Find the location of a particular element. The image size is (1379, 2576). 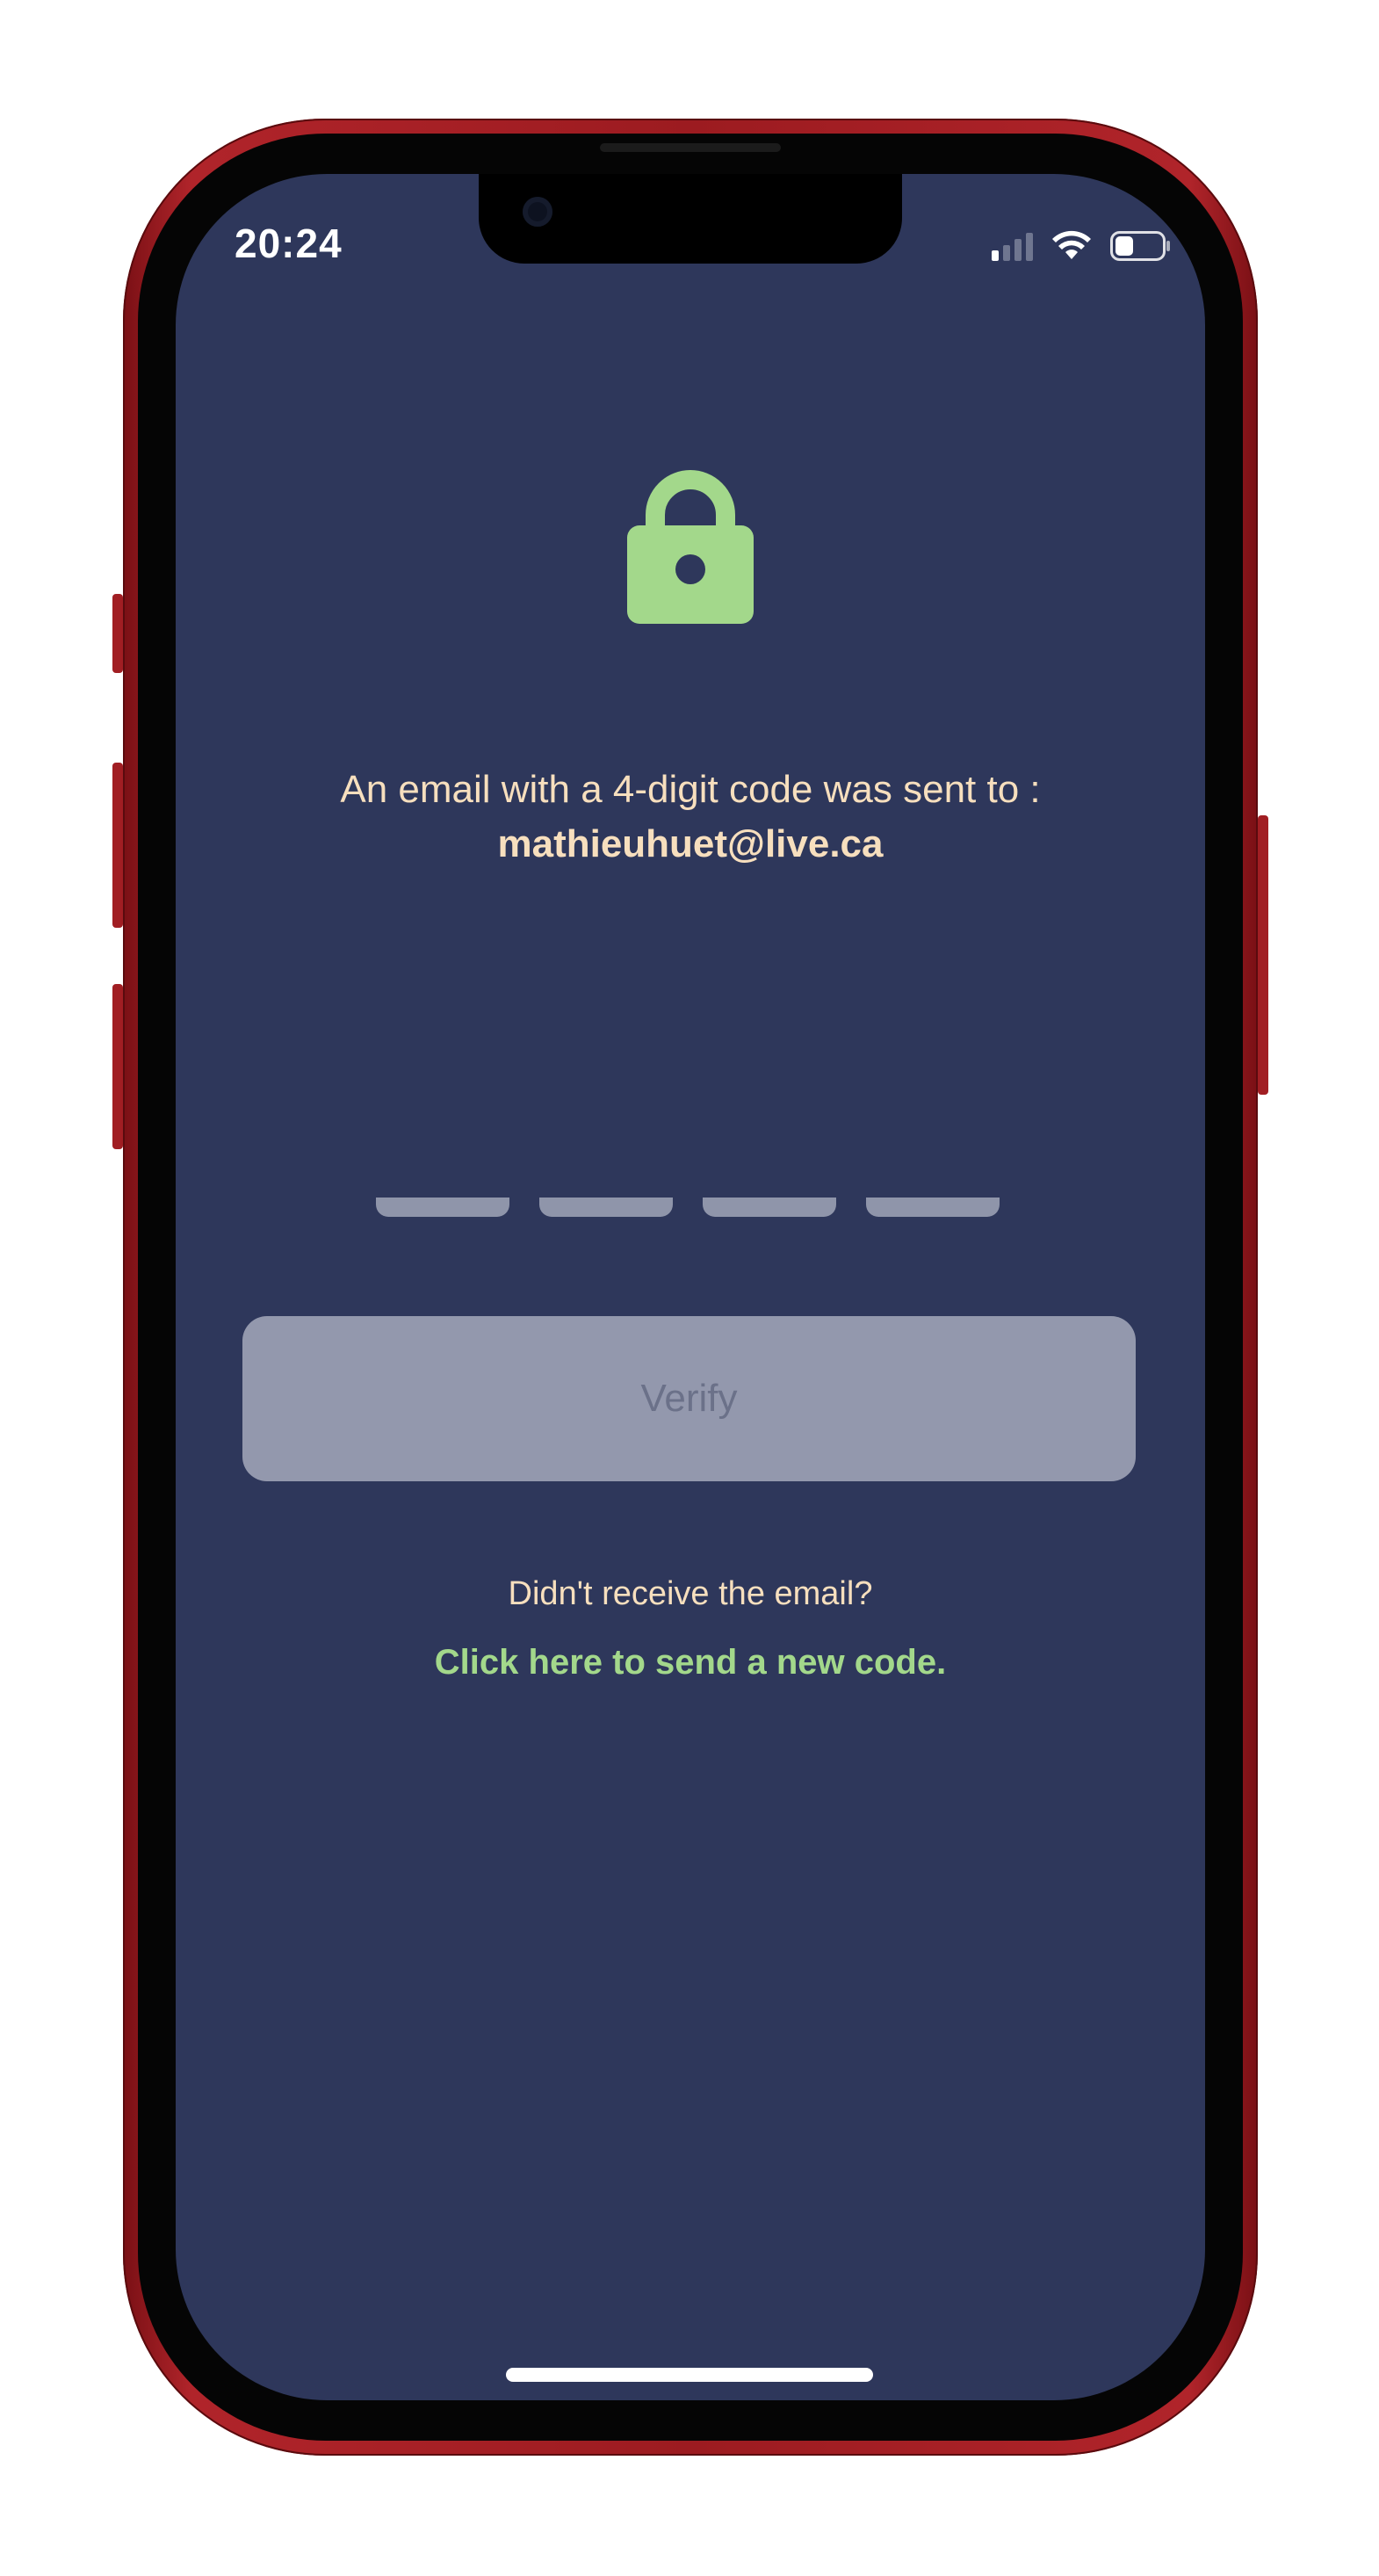

mute-switch is located at coordinates (117, 633).